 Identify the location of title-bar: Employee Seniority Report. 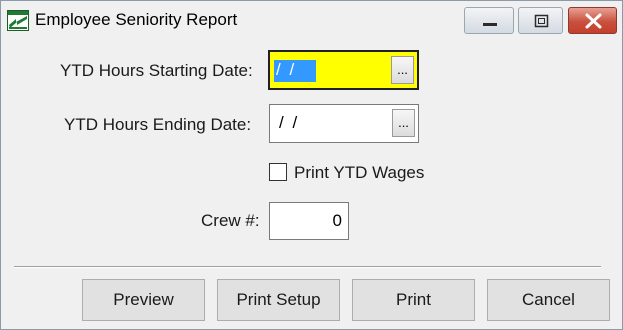
(311, 21).